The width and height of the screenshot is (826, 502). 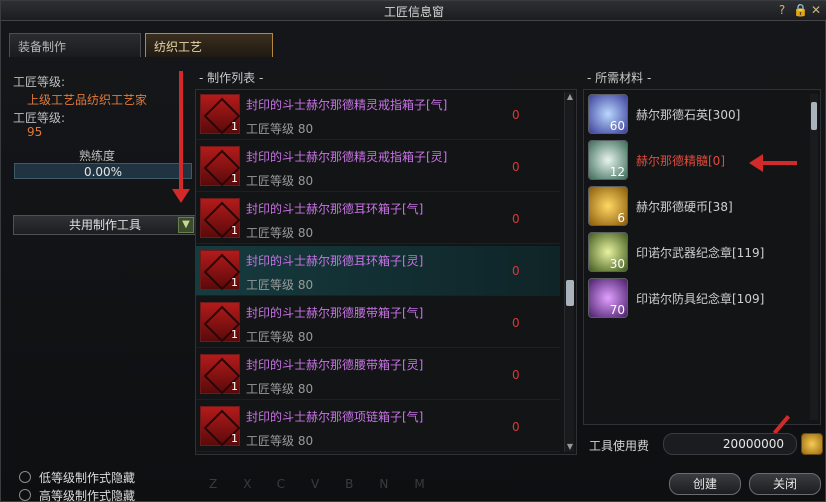 What do you see at coordinates (35, 132) in the screenshot?
I see `crafter-level-num: 95` at bounding box center [35, 132].